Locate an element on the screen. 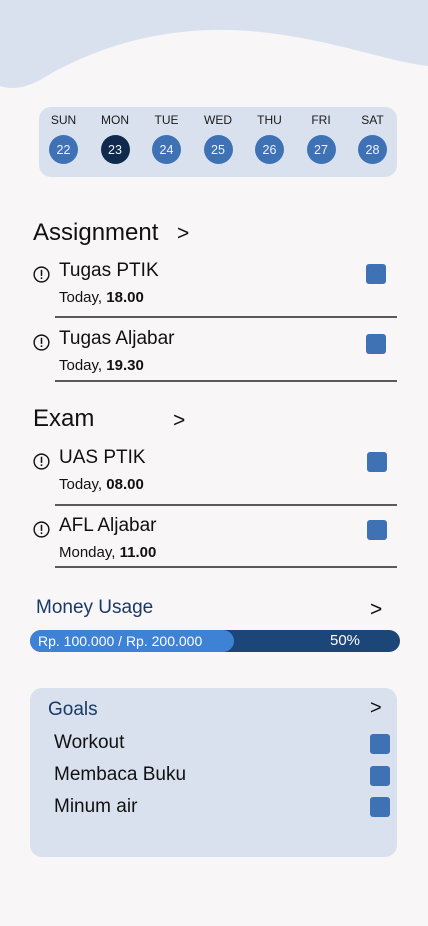  goal-item: Minum air is located at coordinates (222, 808).